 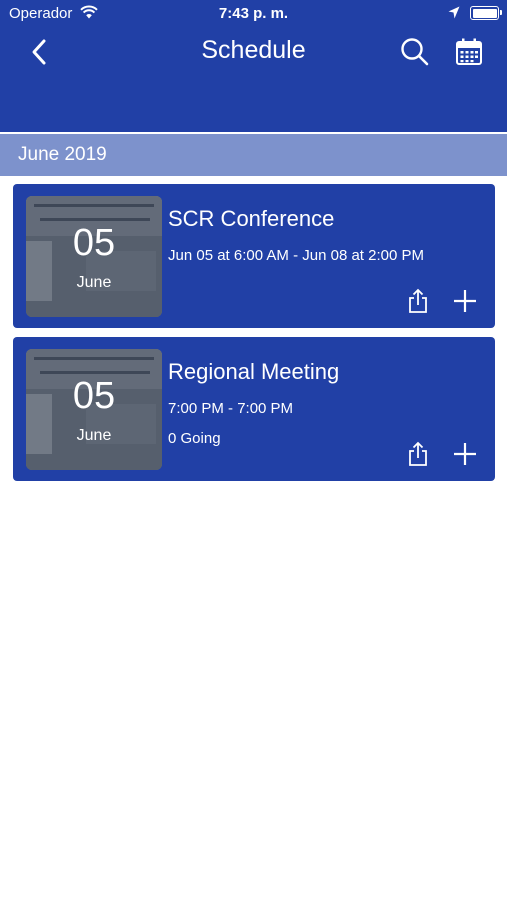 What do you see at coordinates (194, 438) in the screenshot?
I see `event-attendance: 0 Going` at bounding box center [194, 438].